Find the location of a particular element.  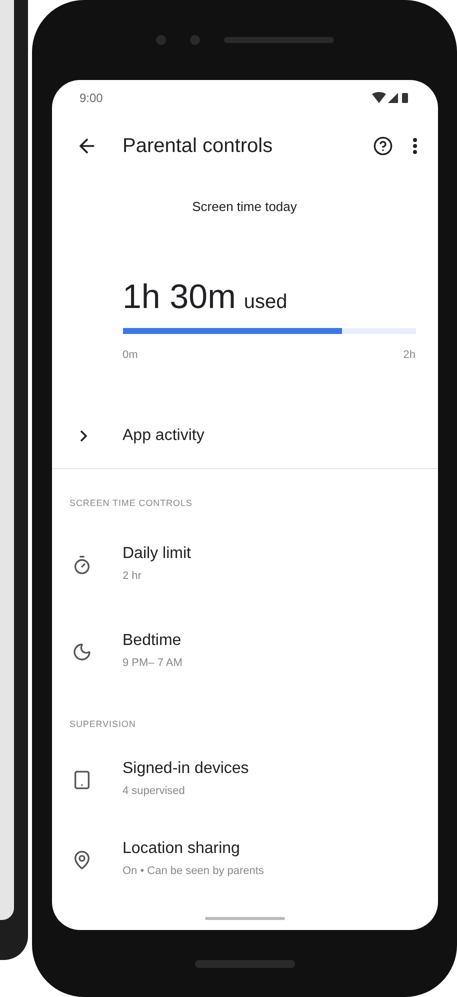

axis-max-label: 2h is located at coordinates (409, 355).